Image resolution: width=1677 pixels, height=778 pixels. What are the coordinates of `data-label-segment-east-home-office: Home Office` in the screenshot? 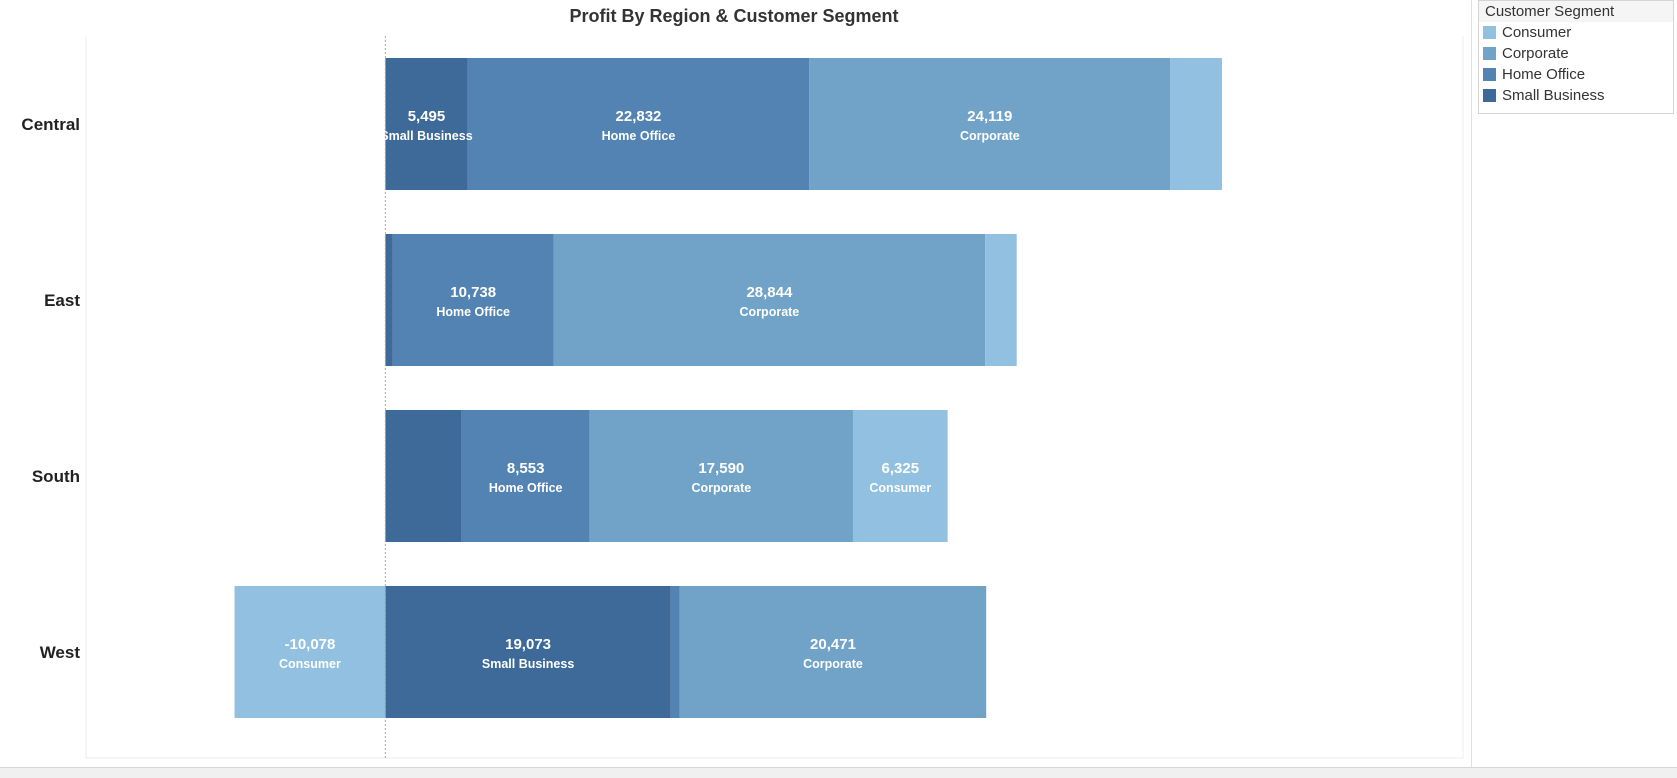 It's located at (473, 312).